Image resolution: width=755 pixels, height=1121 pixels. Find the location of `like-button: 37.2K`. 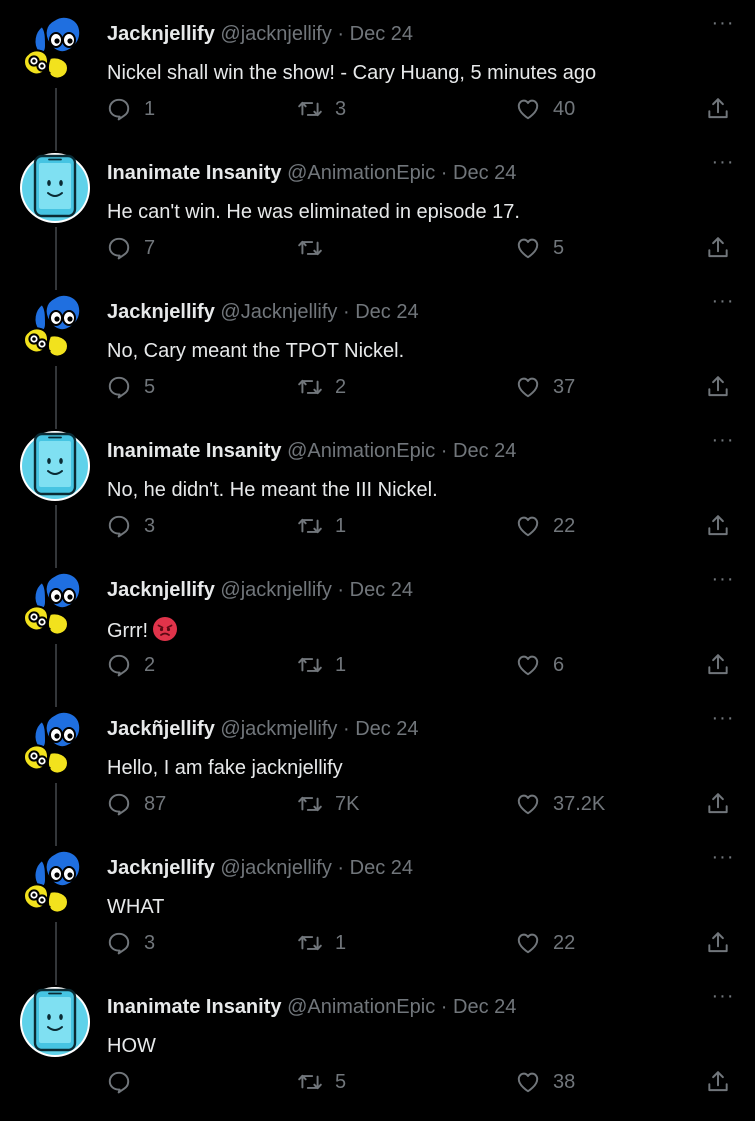

like-button: 37.2K is located at coordinates (560, 804).